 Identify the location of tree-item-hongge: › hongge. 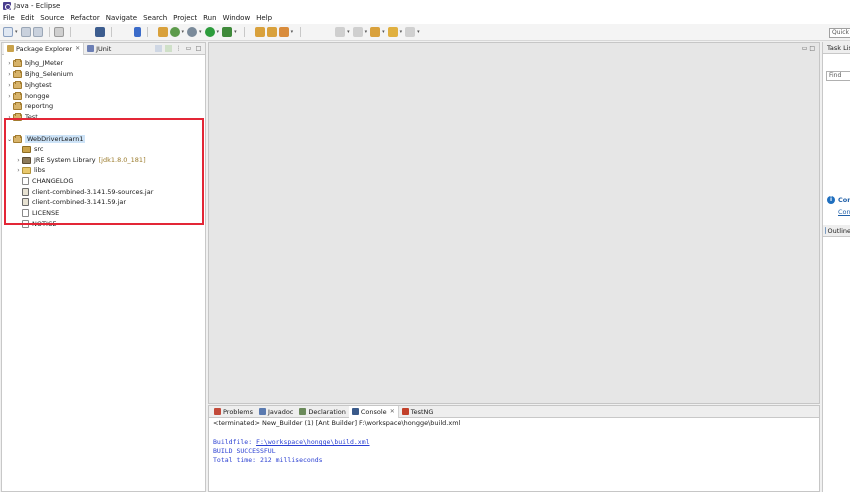
(27, 96).